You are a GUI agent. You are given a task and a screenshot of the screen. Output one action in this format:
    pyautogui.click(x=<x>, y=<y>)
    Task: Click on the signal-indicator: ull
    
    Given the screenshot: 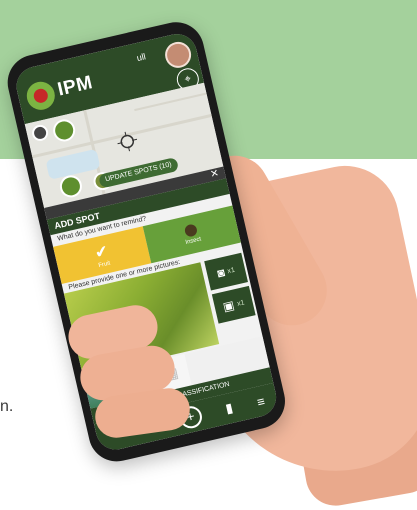 What is the action you would take?
    pyautogui.click(x=141, y=57)
    